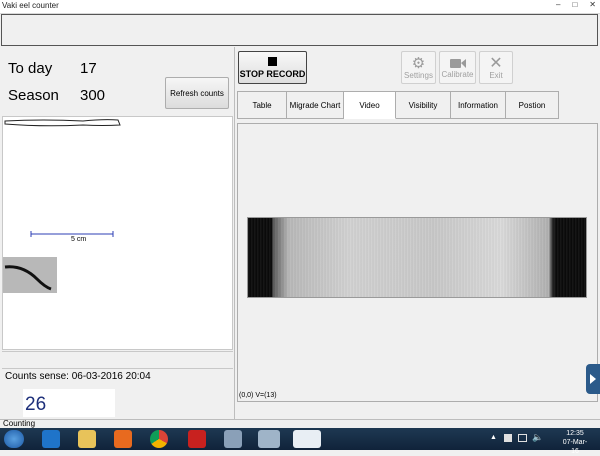 Image resolution: width=600 pixels, height=456 pixels. Describe the element at coordinates (79, 239) in the screenshot. I see `scale-label: 5 cm` at that location.